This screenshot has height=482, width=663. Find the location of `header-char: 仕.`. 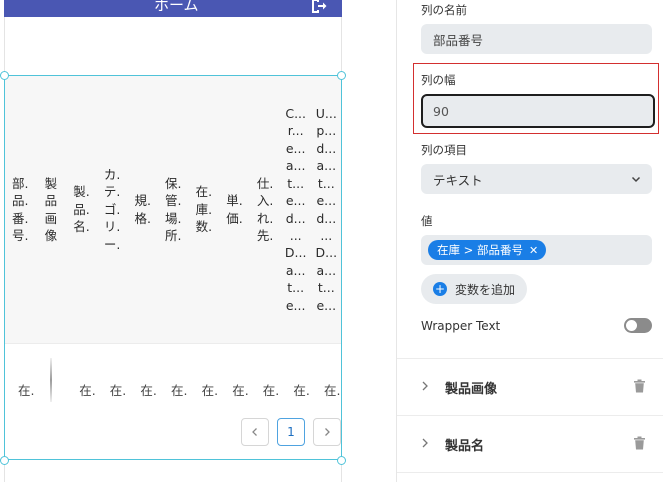

header-char: 仕. is located at coordinates (265, 183).